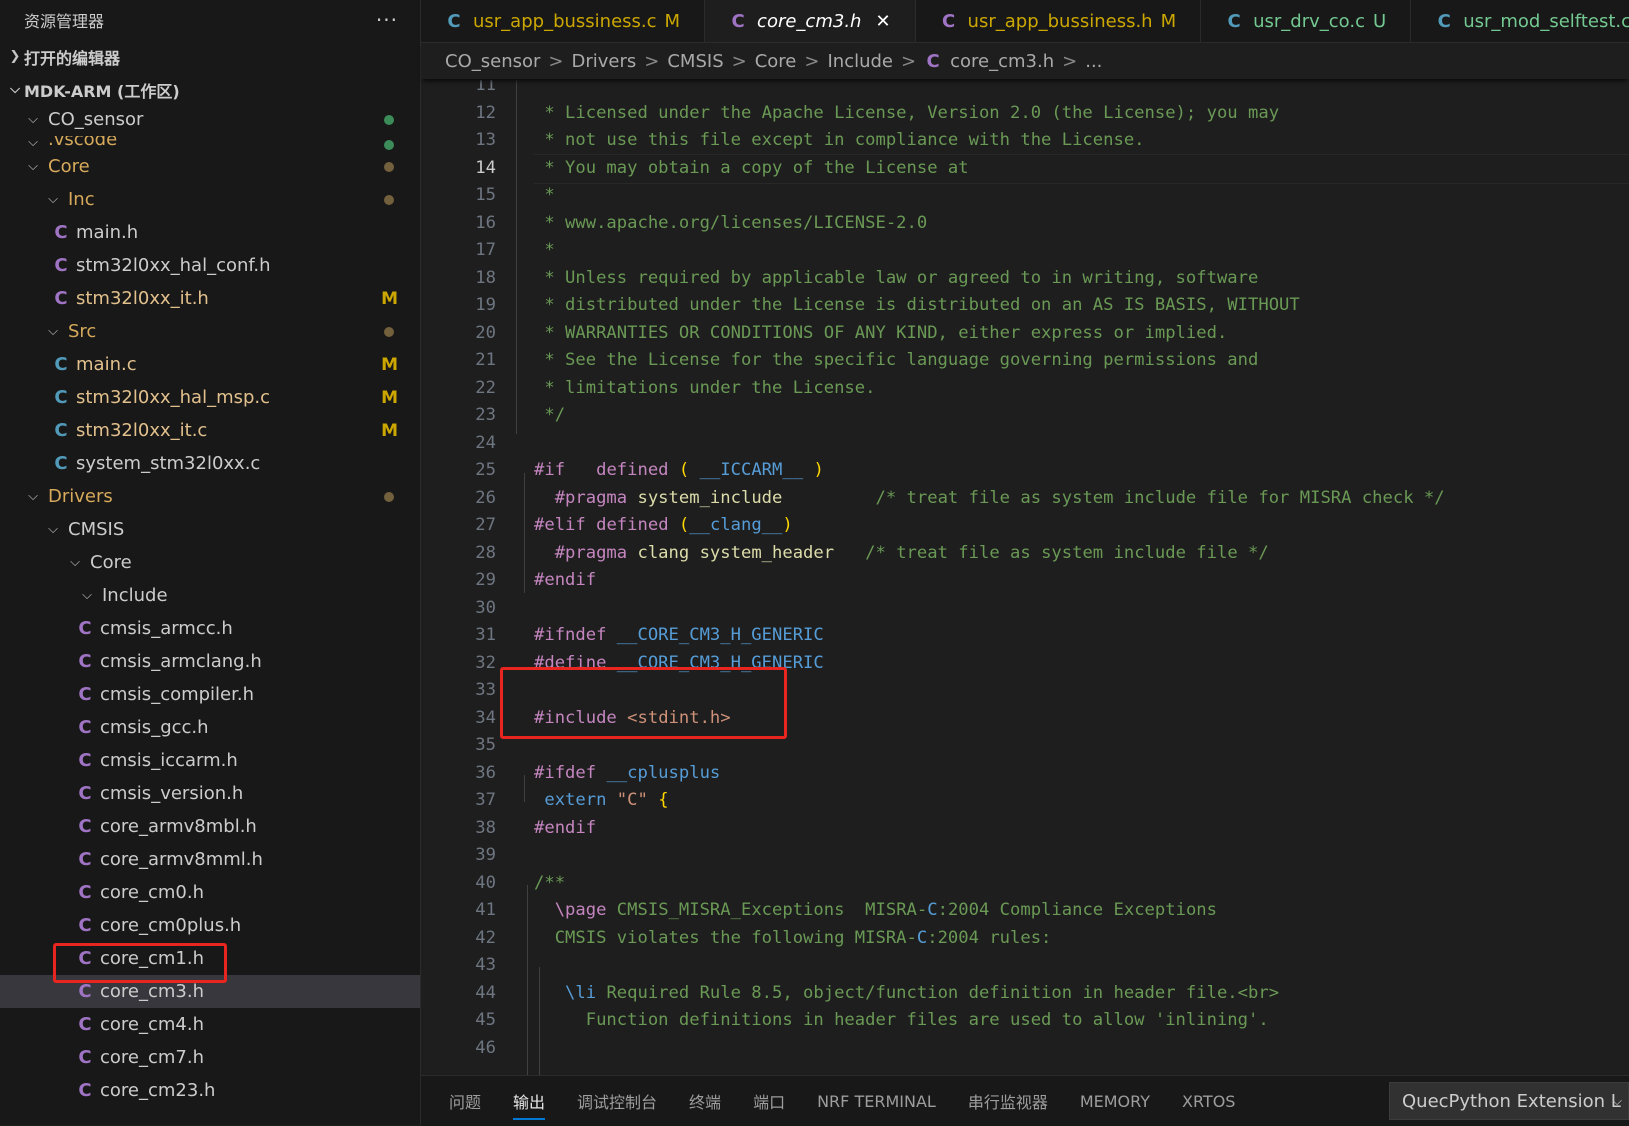  What do you see at coordinates (1208, 1101) in the screenshot?
I see `panel-tab: XRTOS` at bounding box center [1208, 1101].